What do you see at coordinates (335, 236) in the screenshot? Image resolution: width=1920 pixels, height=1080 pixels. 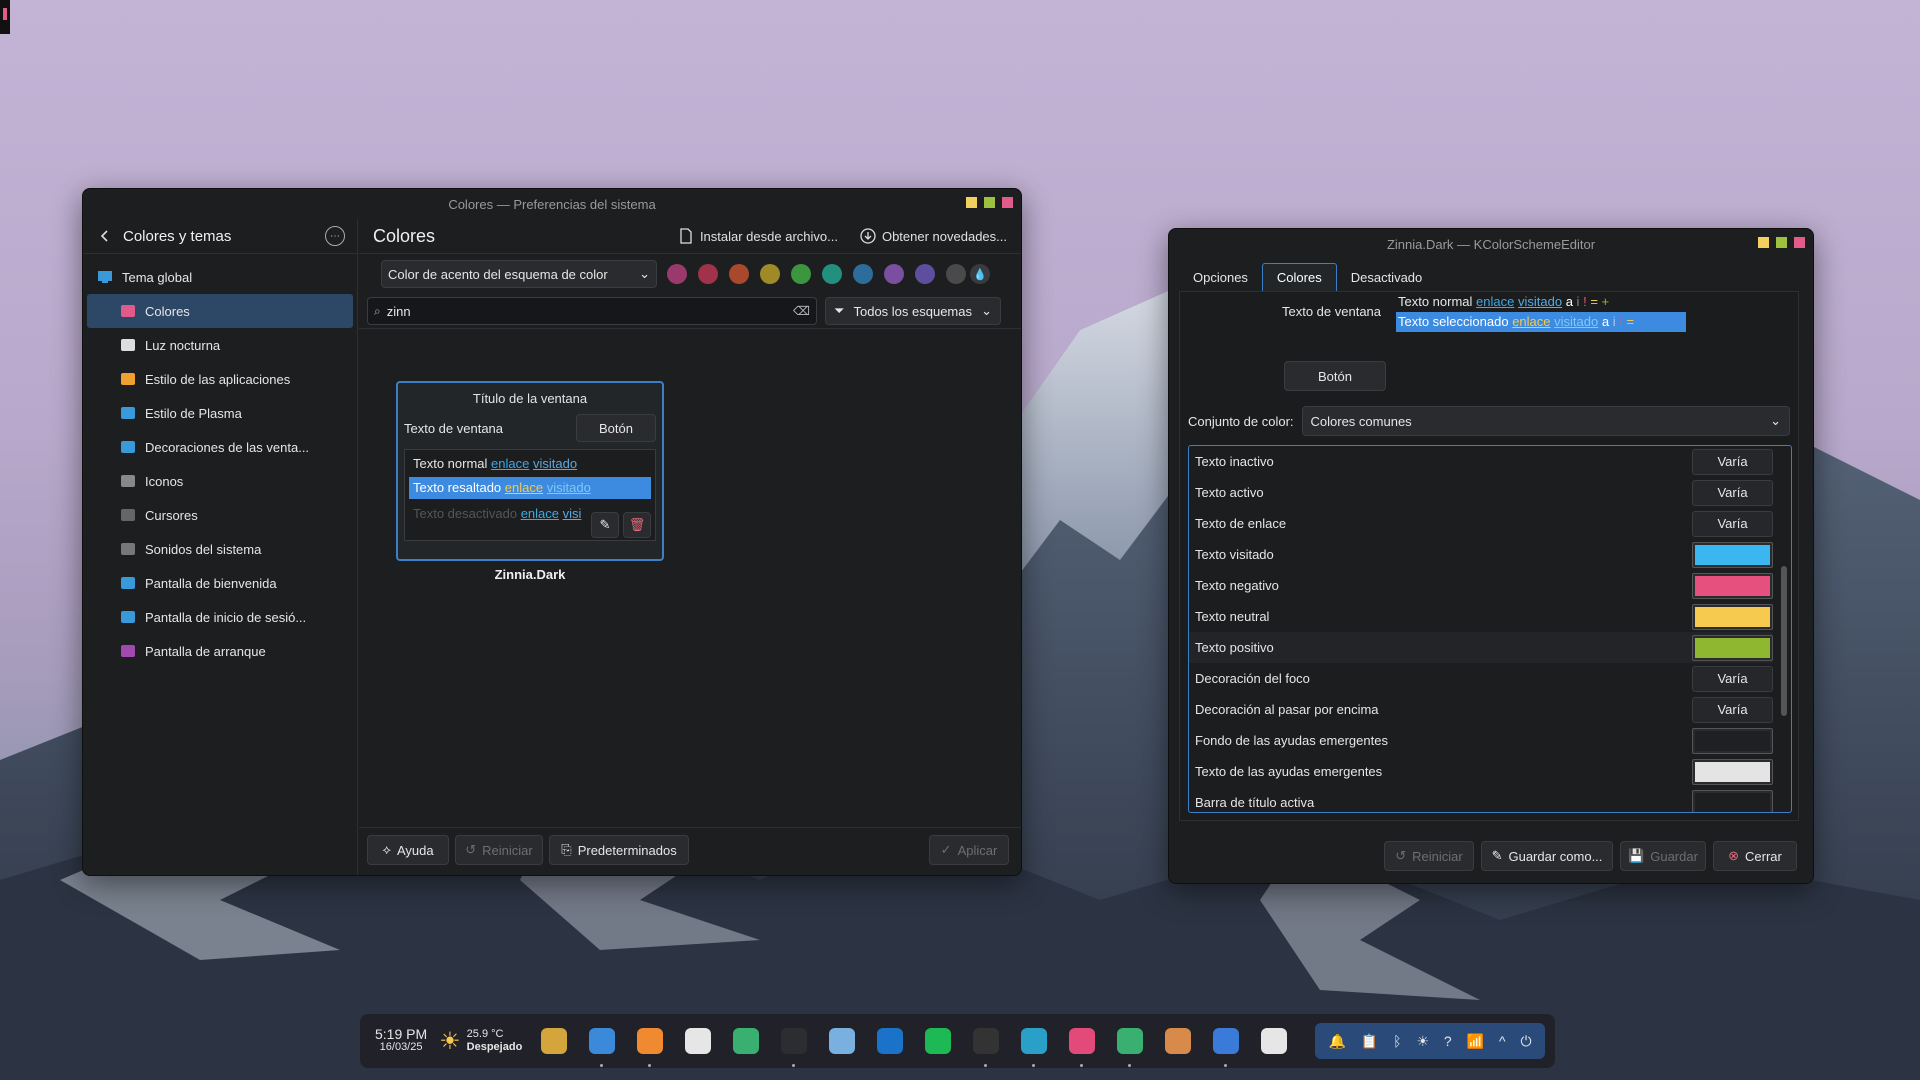 I see `more-options-icon: ⋯` at bounding box center [335, 236].